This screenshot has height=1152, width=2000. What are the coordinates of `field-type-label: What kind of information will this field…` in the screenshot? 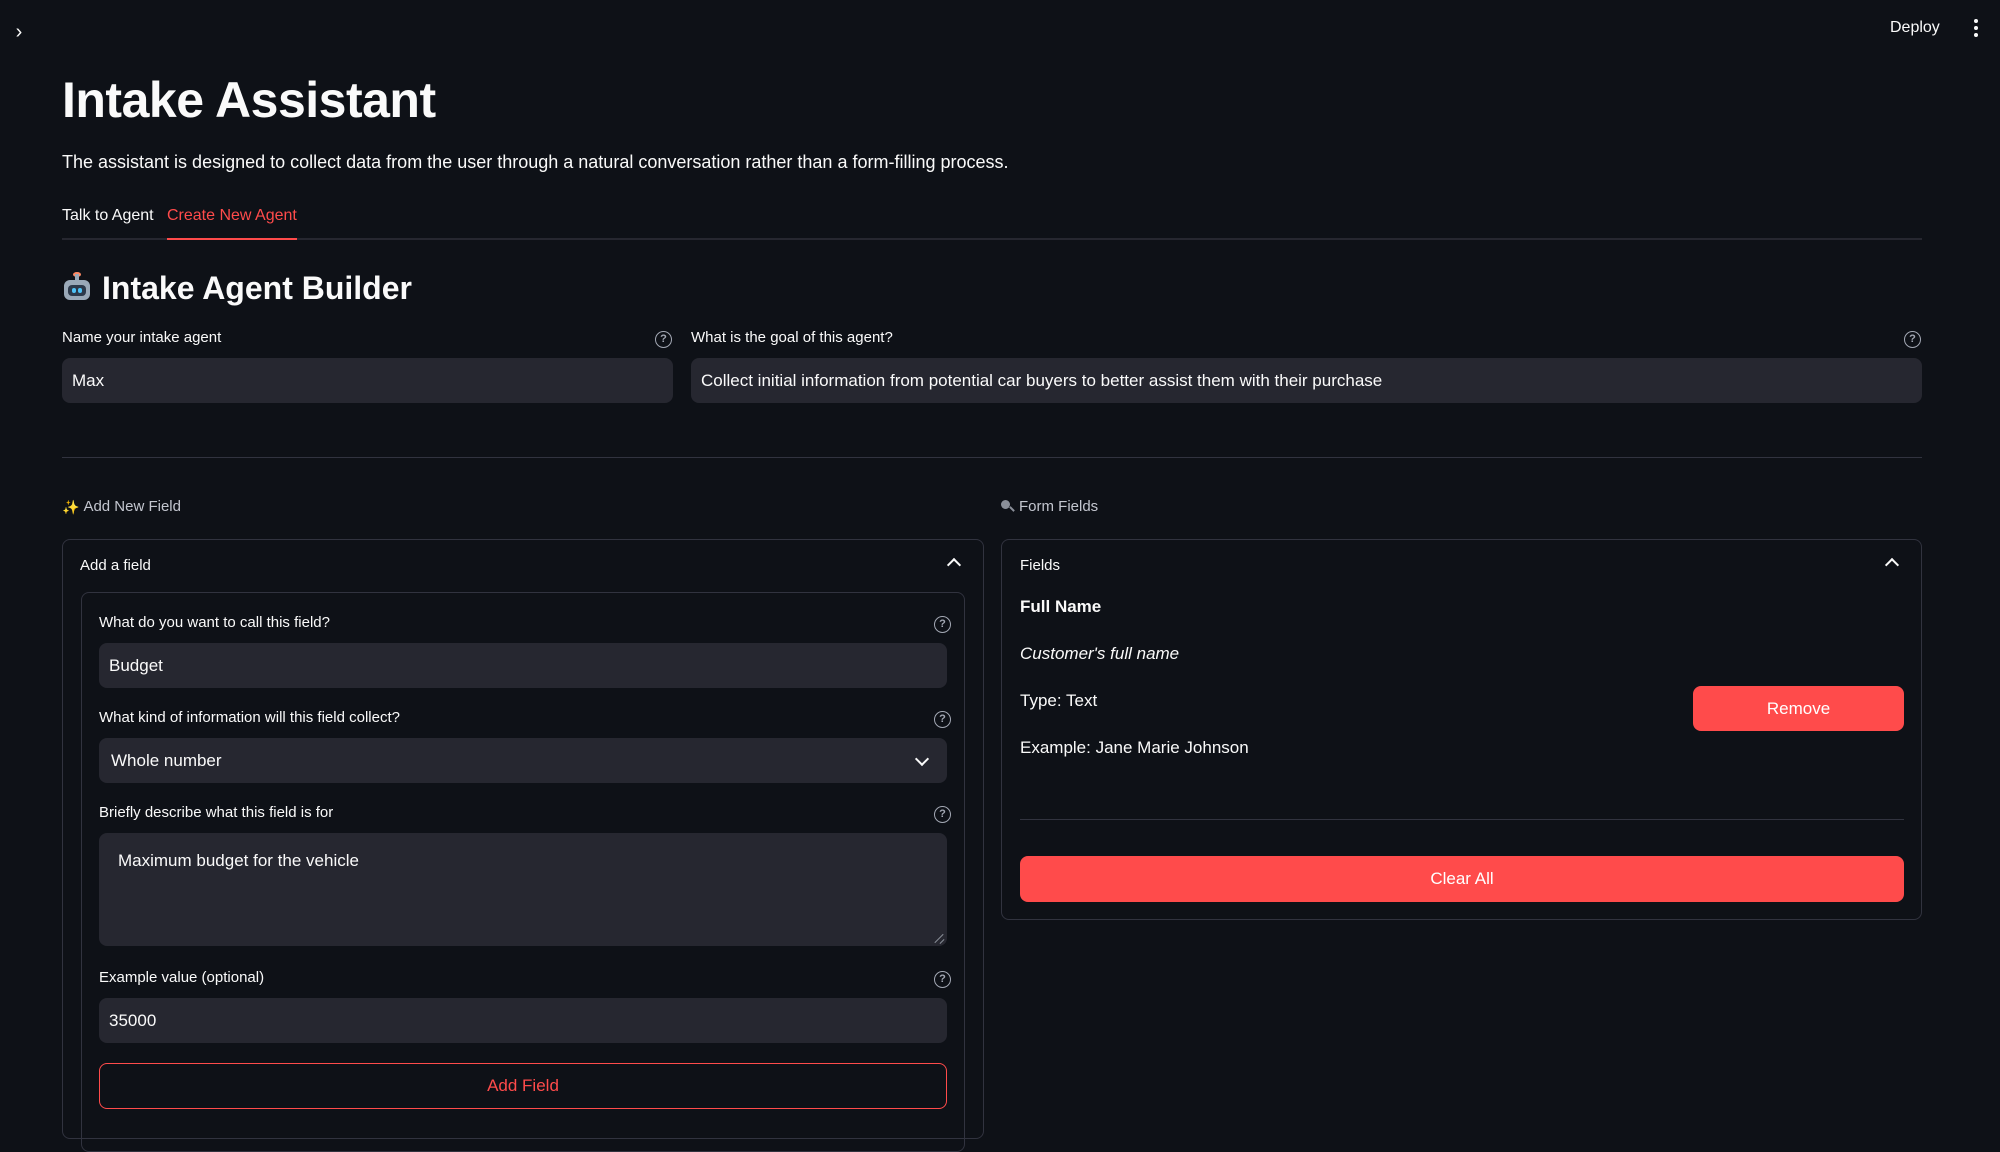 It's located at (249, 717).